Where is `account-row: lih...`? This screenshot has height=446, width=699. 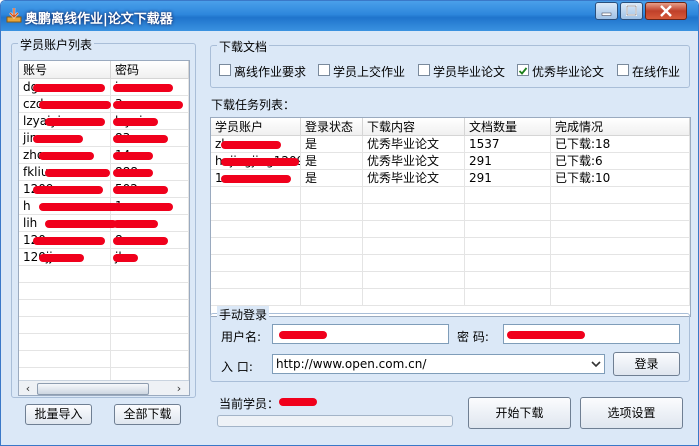 account-row: lih... is located at coordinates (104, 223).